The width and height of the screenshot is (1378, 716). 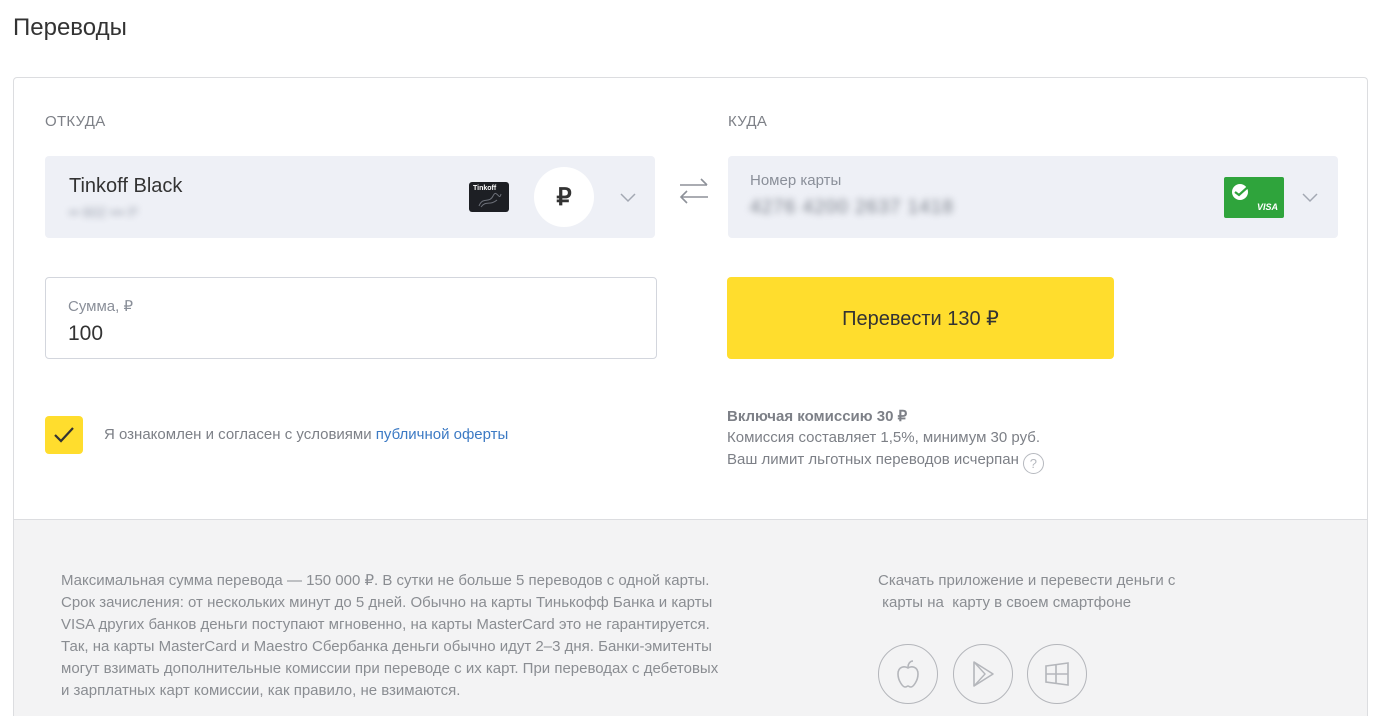 What do you see at coordinates (126, 186) in the screenshot?
I see `source-card-name: Tinkoff Black` at bounding box center [126, 186].